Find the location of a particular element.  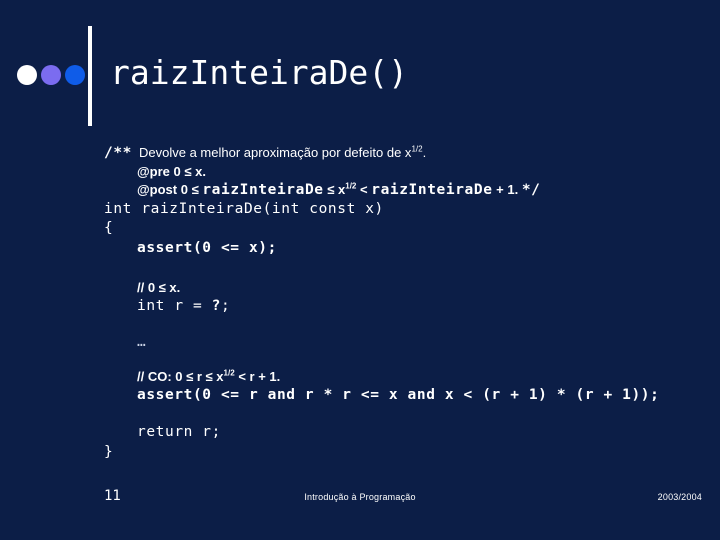

bullet-purple-icon is located at coordinates (51, 75).